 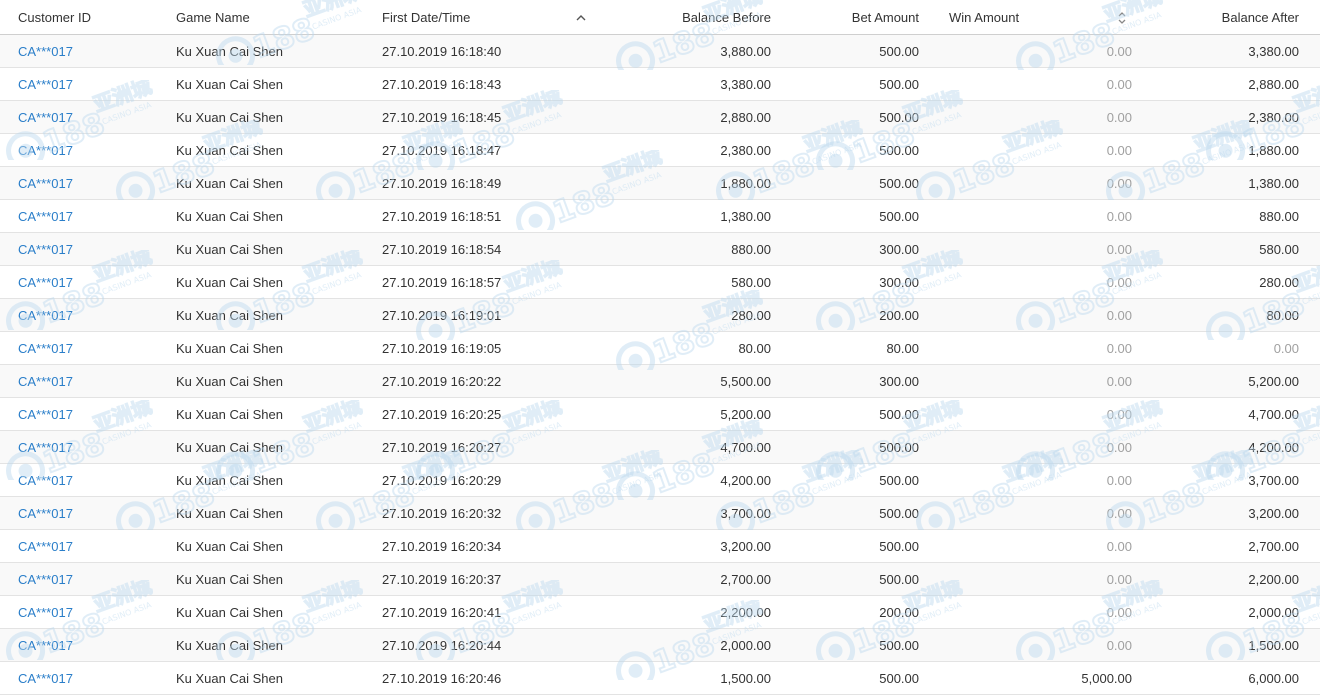 I want to click on bet-amount-cell: 200.00, so click(x=899, y=315).